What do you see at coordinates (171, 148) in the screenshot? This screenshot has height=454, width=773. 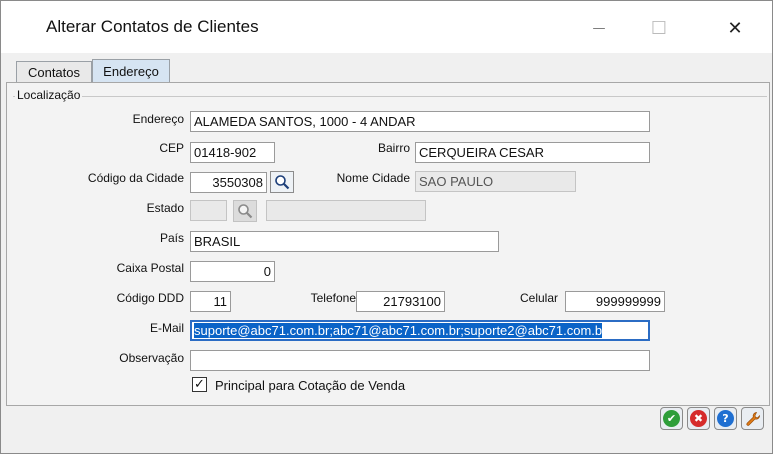 I see `cep-label: CEP` at bounding box center [171, 148].